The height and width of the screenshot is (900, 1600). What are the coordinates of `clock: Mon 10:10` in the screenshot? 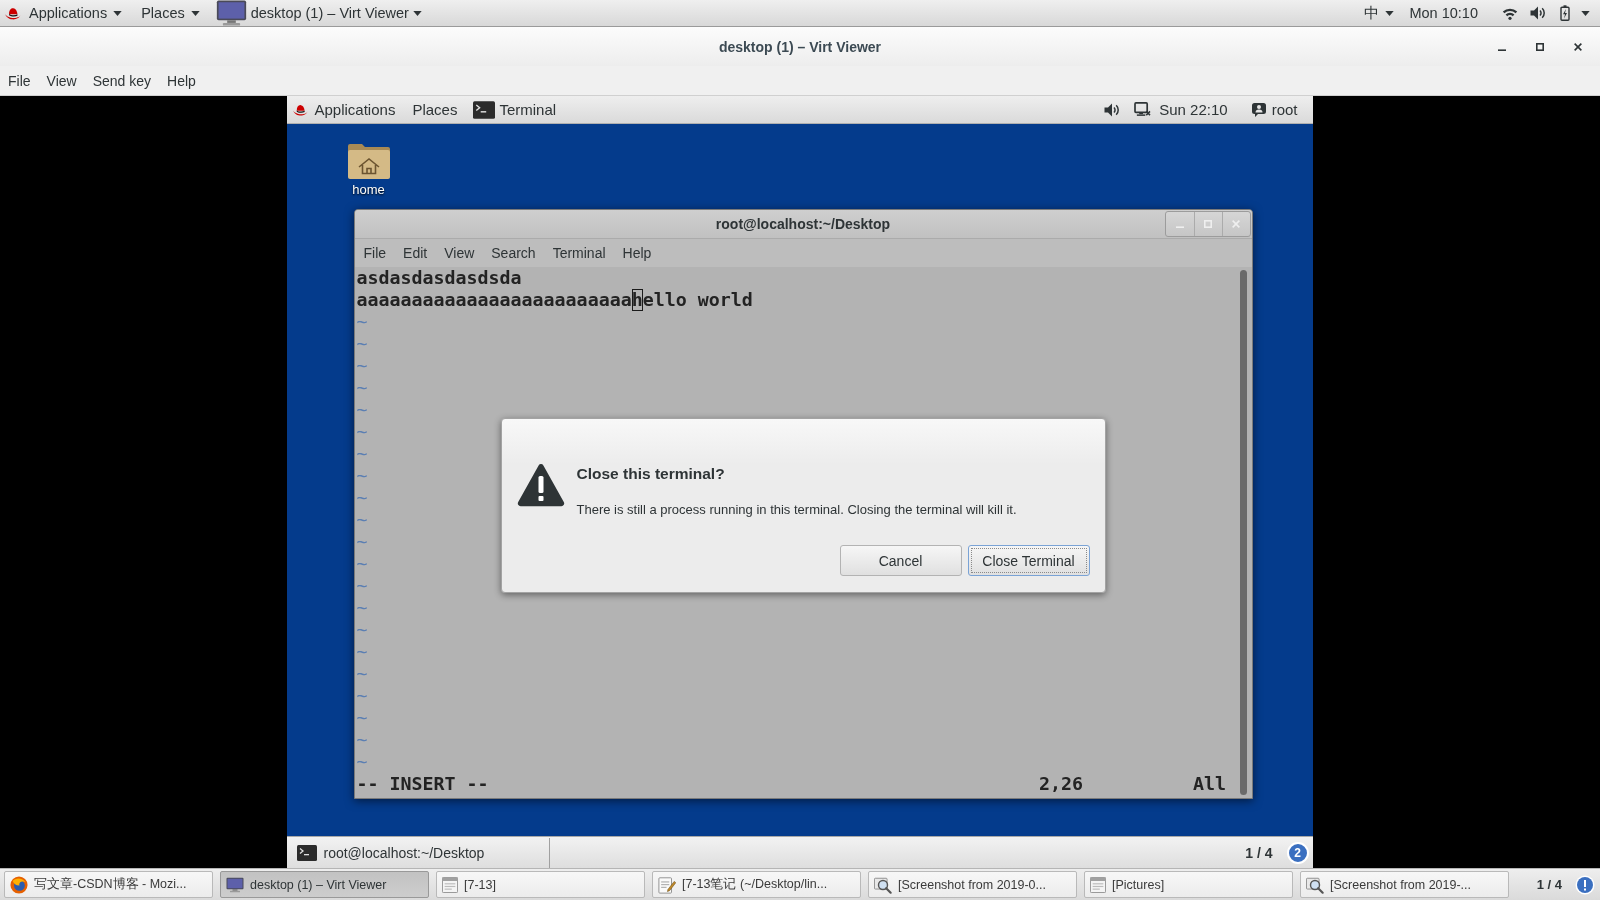 It's located at (1443, 13).